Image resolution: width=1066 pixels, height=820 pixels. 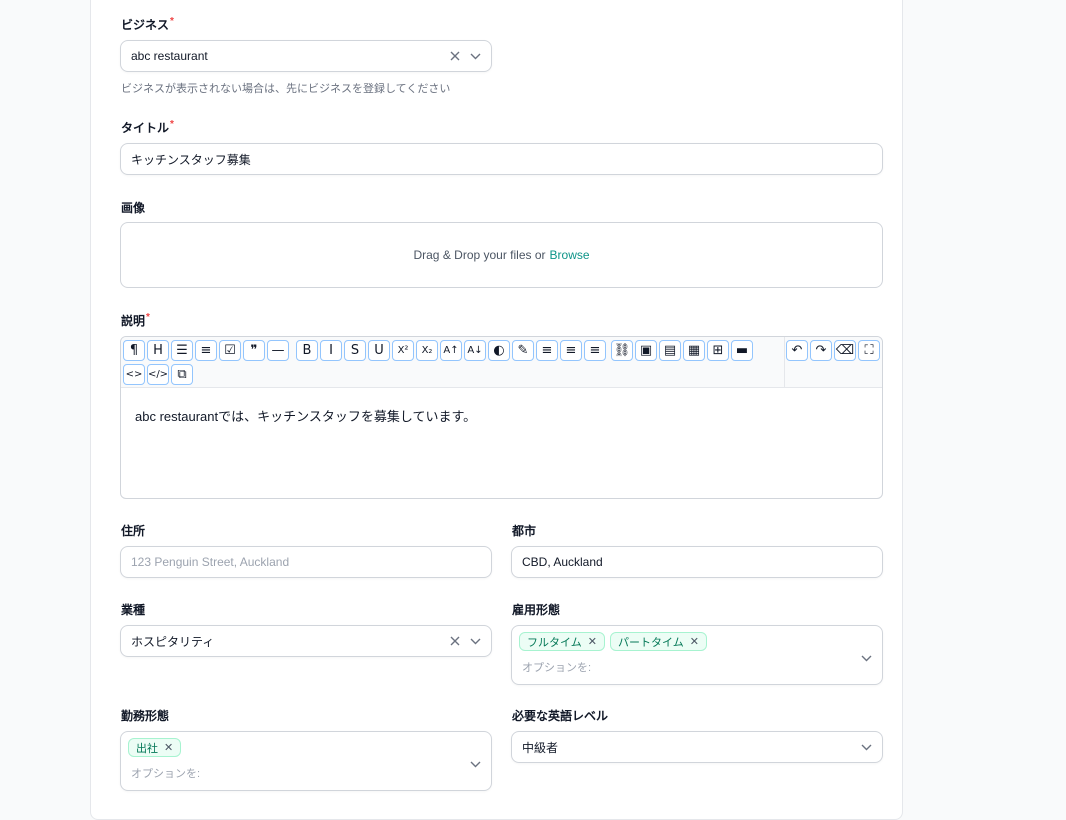 I want to click on dropzone-text: Drag & Drop your files or, so click(x=479, y=255).